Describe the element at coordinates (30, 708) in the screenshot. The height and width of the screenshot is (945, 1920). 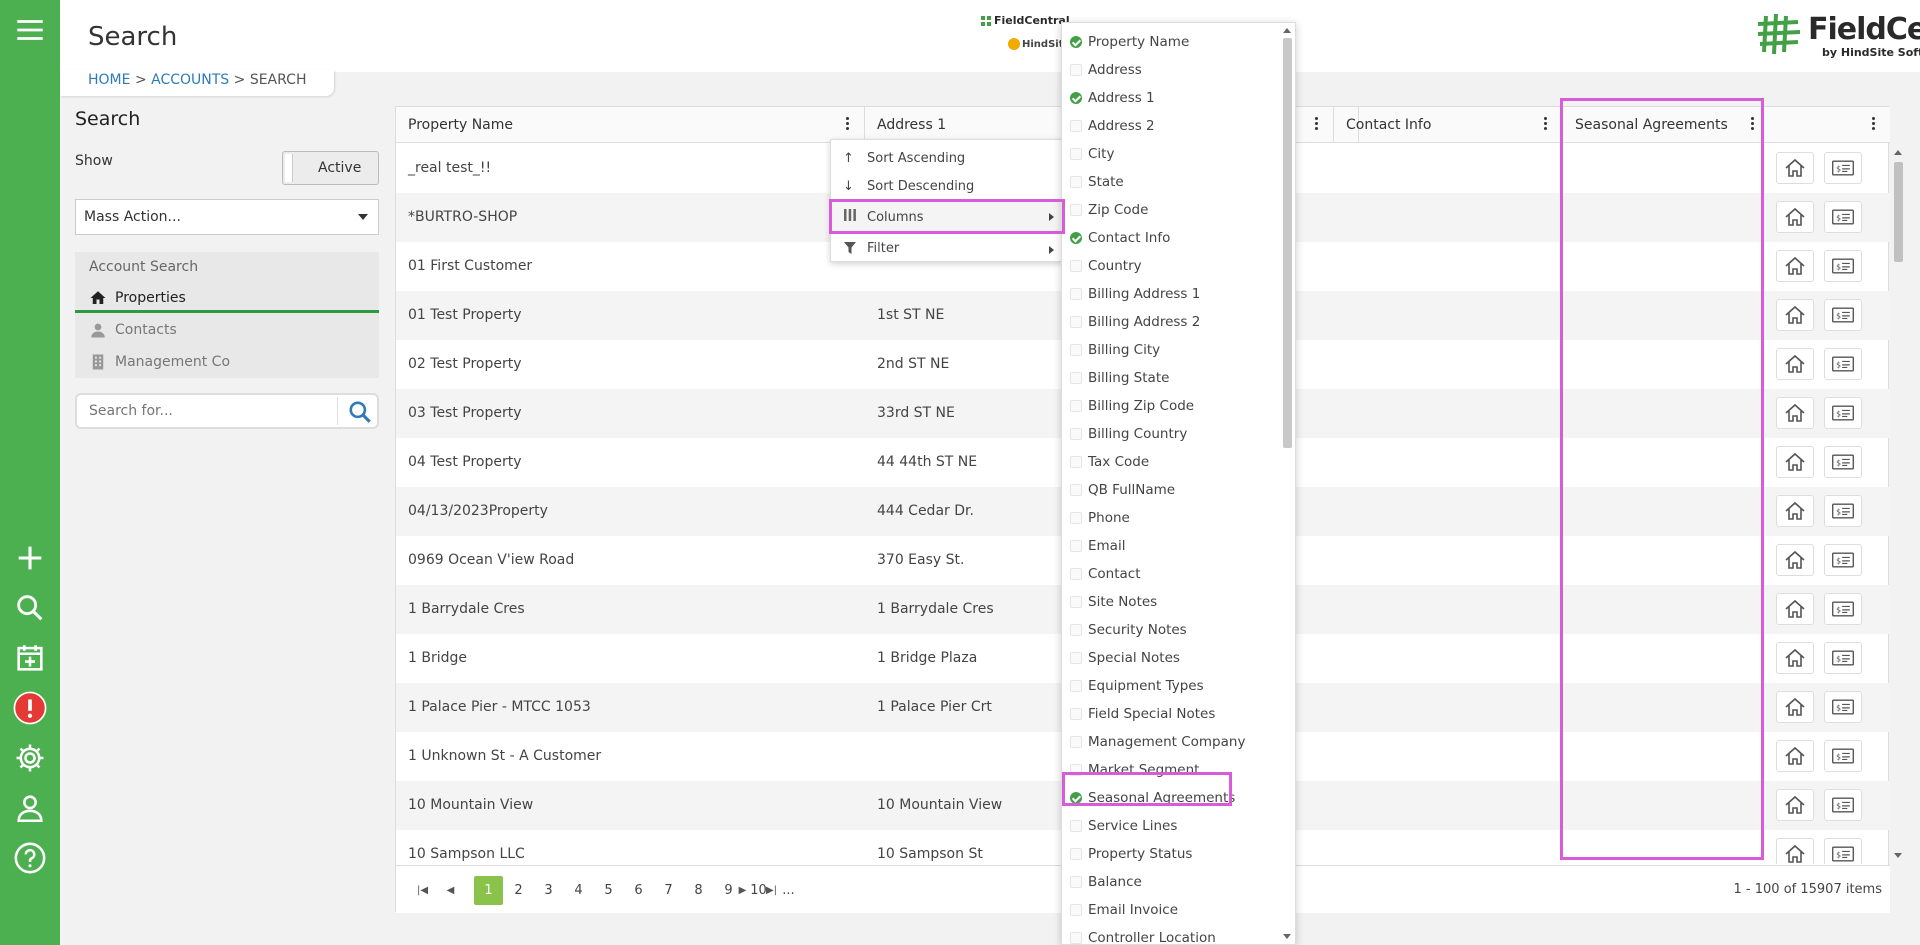
I see `alert-icon` at that location.